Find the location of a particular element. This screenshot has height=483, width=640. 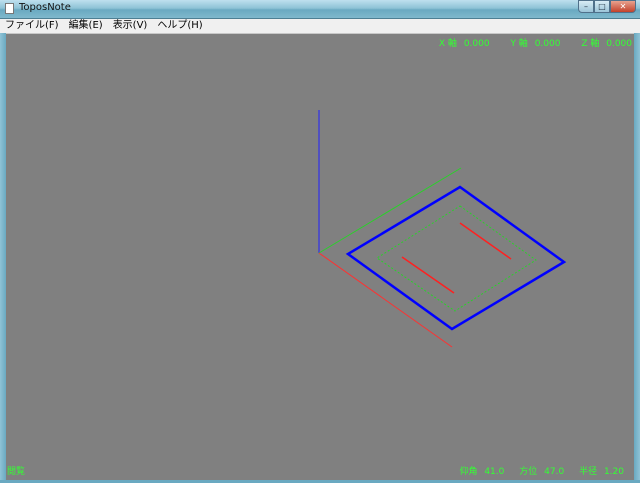

y-coord-label: Y 軸 is located at coordinates (519, 44).